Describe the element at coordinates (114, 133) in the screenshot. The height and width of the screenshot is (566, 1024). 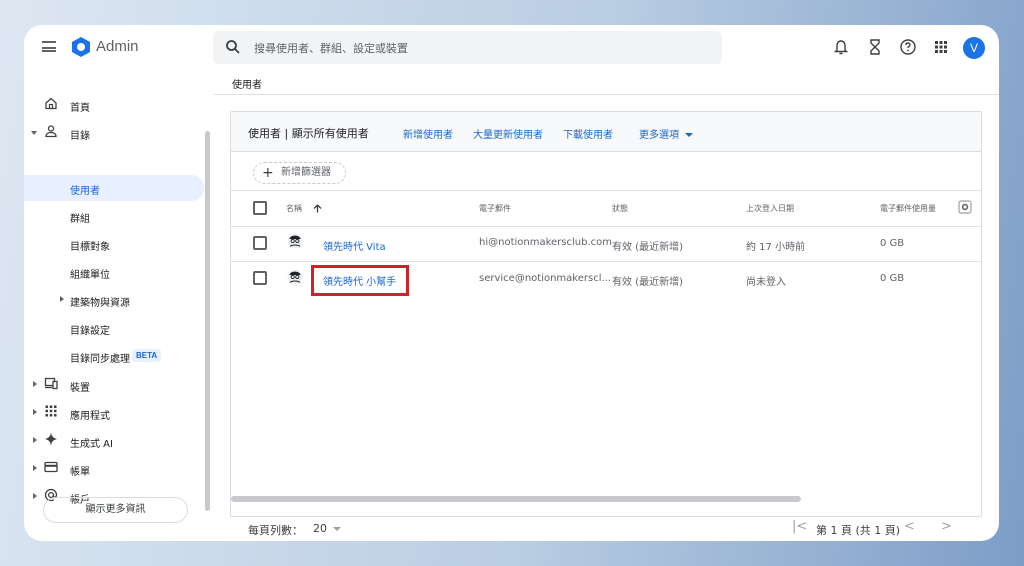
I see `sidebar-item-directory: 目錄` at that location.